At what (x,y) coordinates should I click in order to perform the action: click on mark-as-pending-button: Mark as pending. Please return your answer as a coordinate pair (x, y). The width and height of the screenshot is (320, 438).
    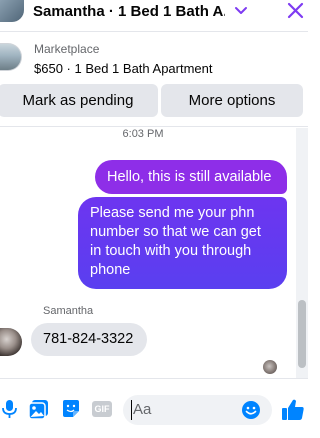
    Looking at the image, I should click on (79, 100).